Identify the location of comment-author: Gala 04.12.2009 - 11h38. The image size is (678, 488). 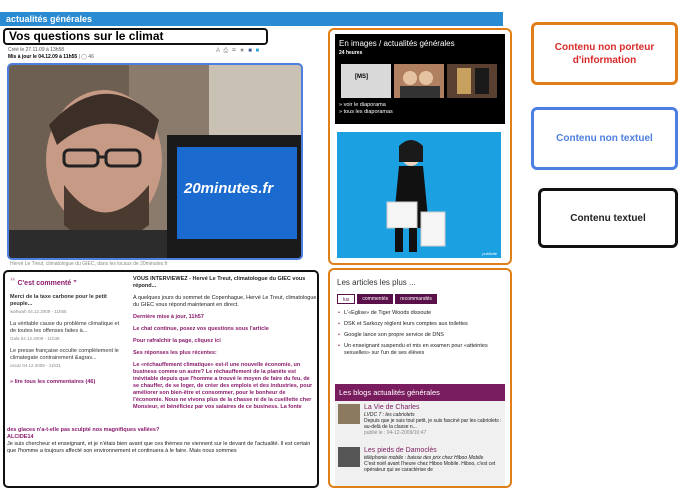
(35, 338).